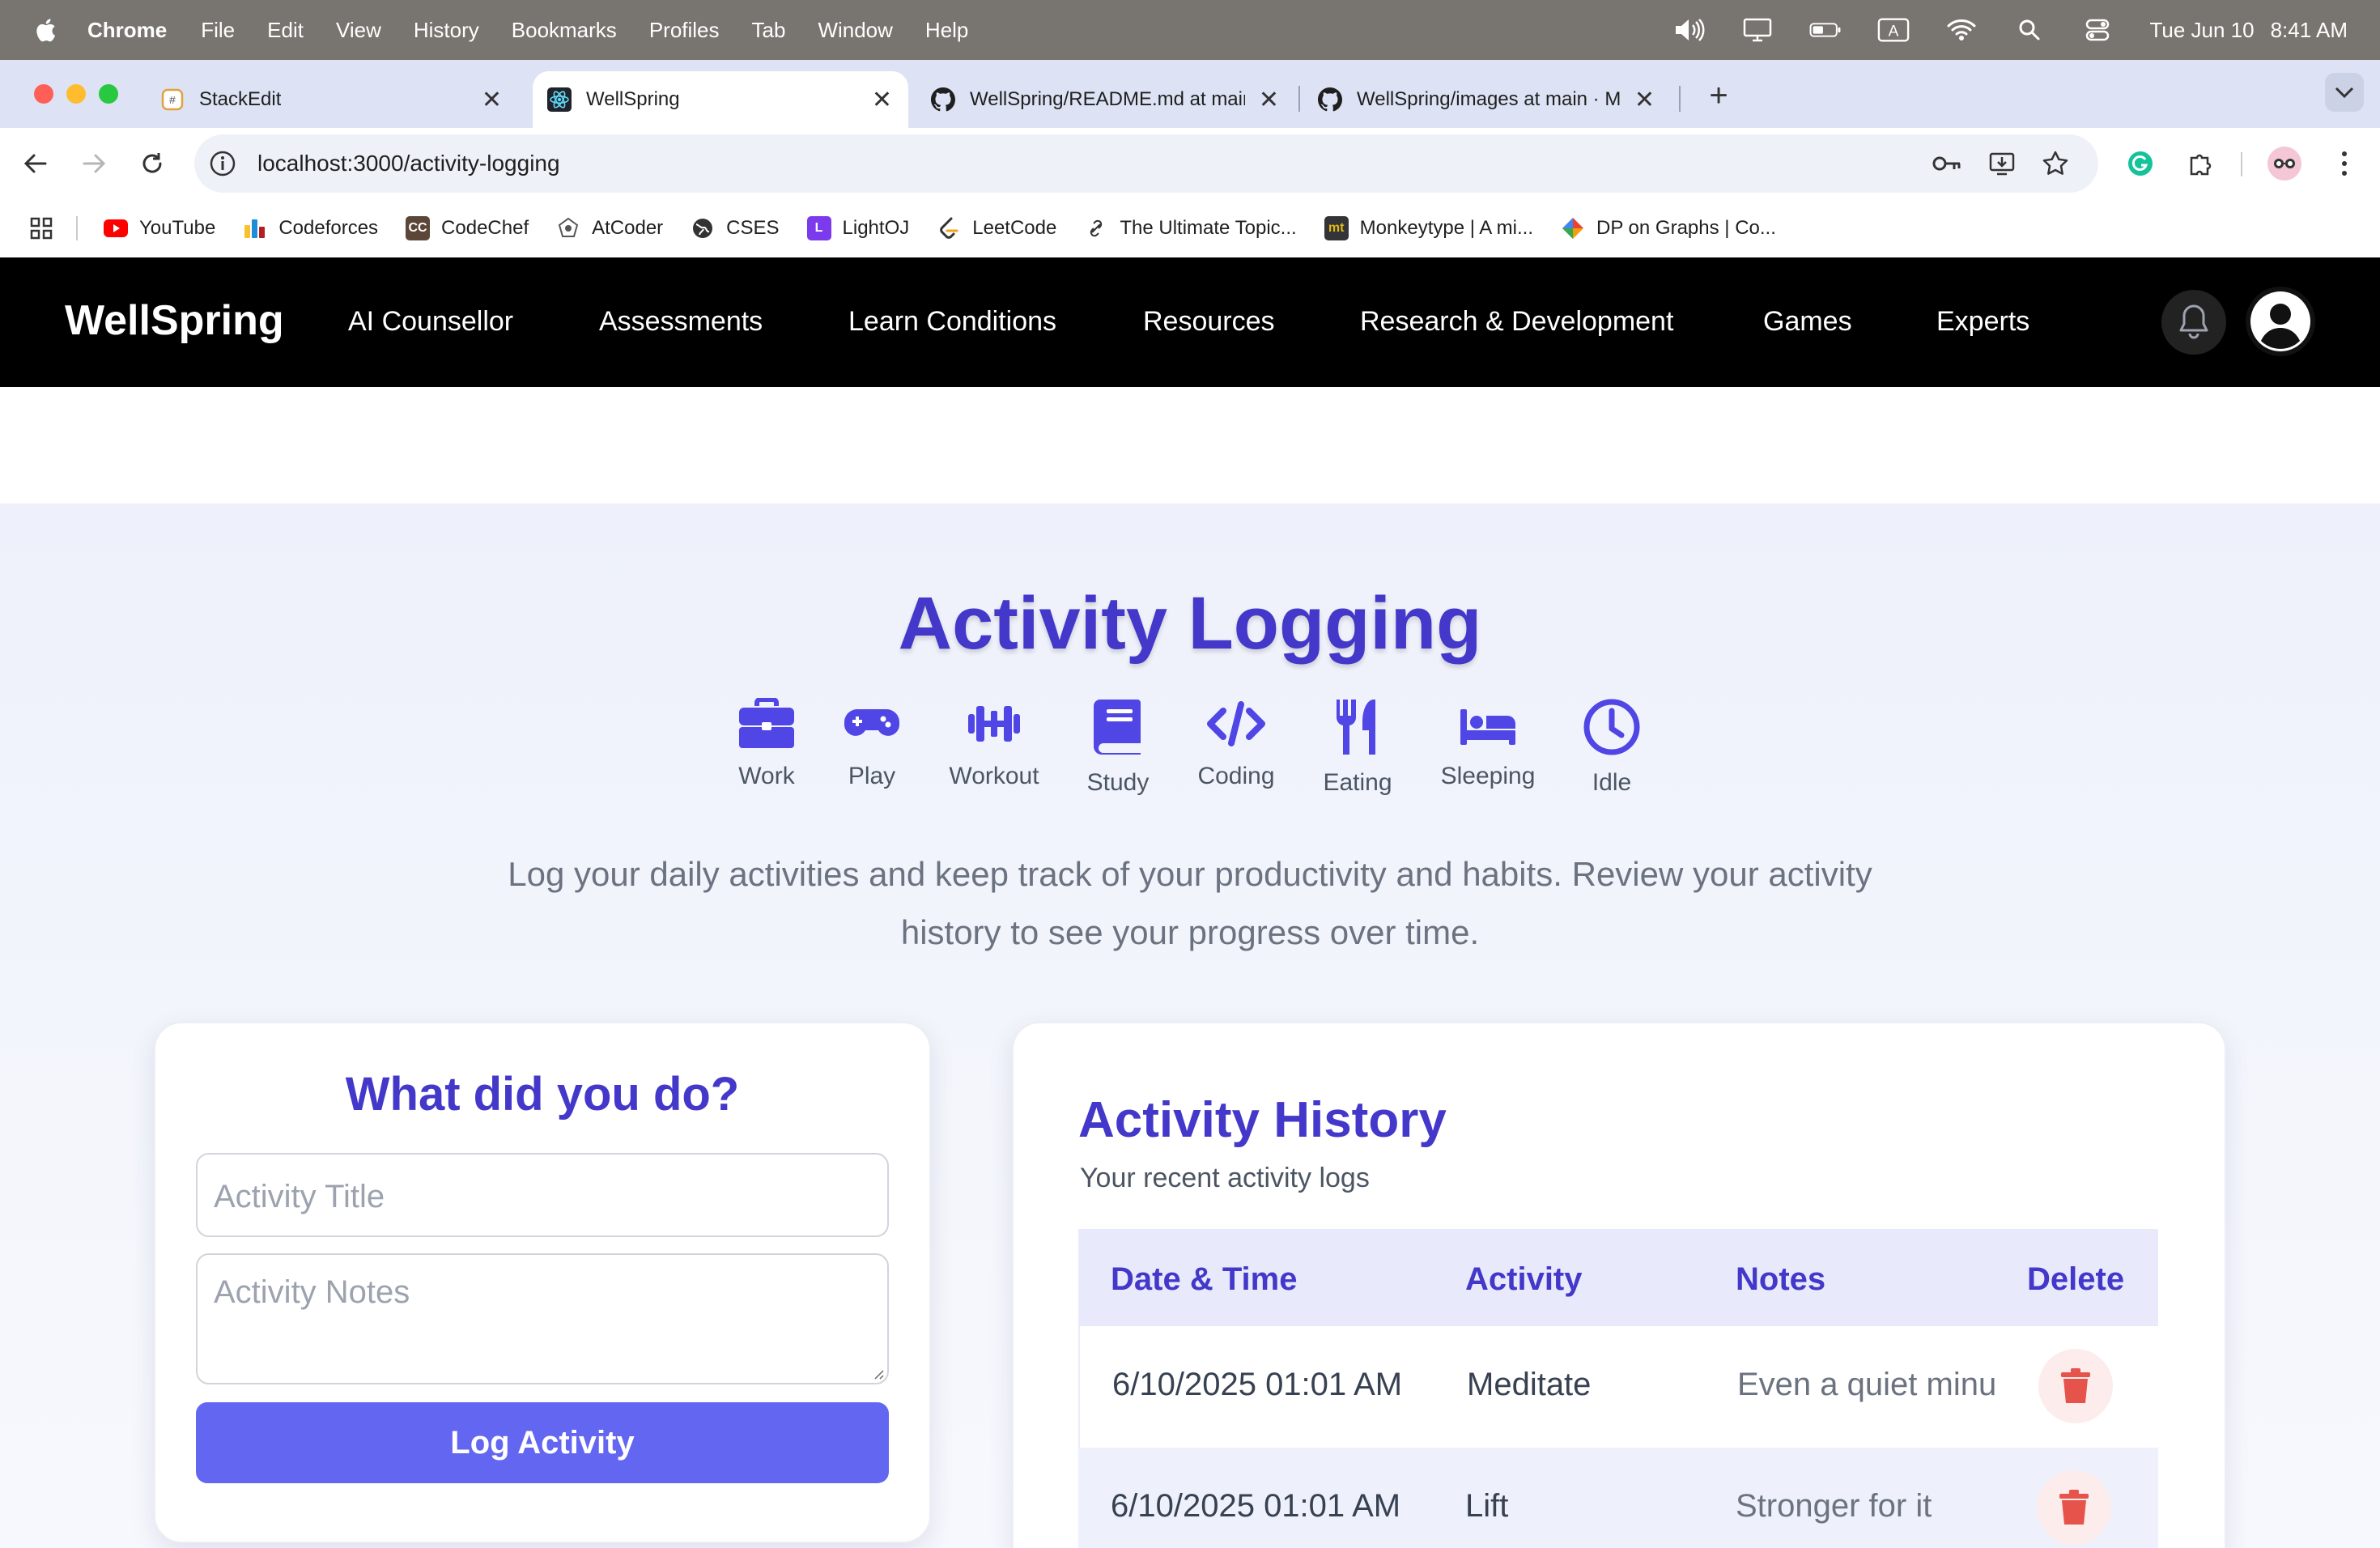  What do you see at coordinates (332, 100) in the screenshot?
I see `tab-stackedit: # StackEdit ✕` at bounding box center [332, 100].